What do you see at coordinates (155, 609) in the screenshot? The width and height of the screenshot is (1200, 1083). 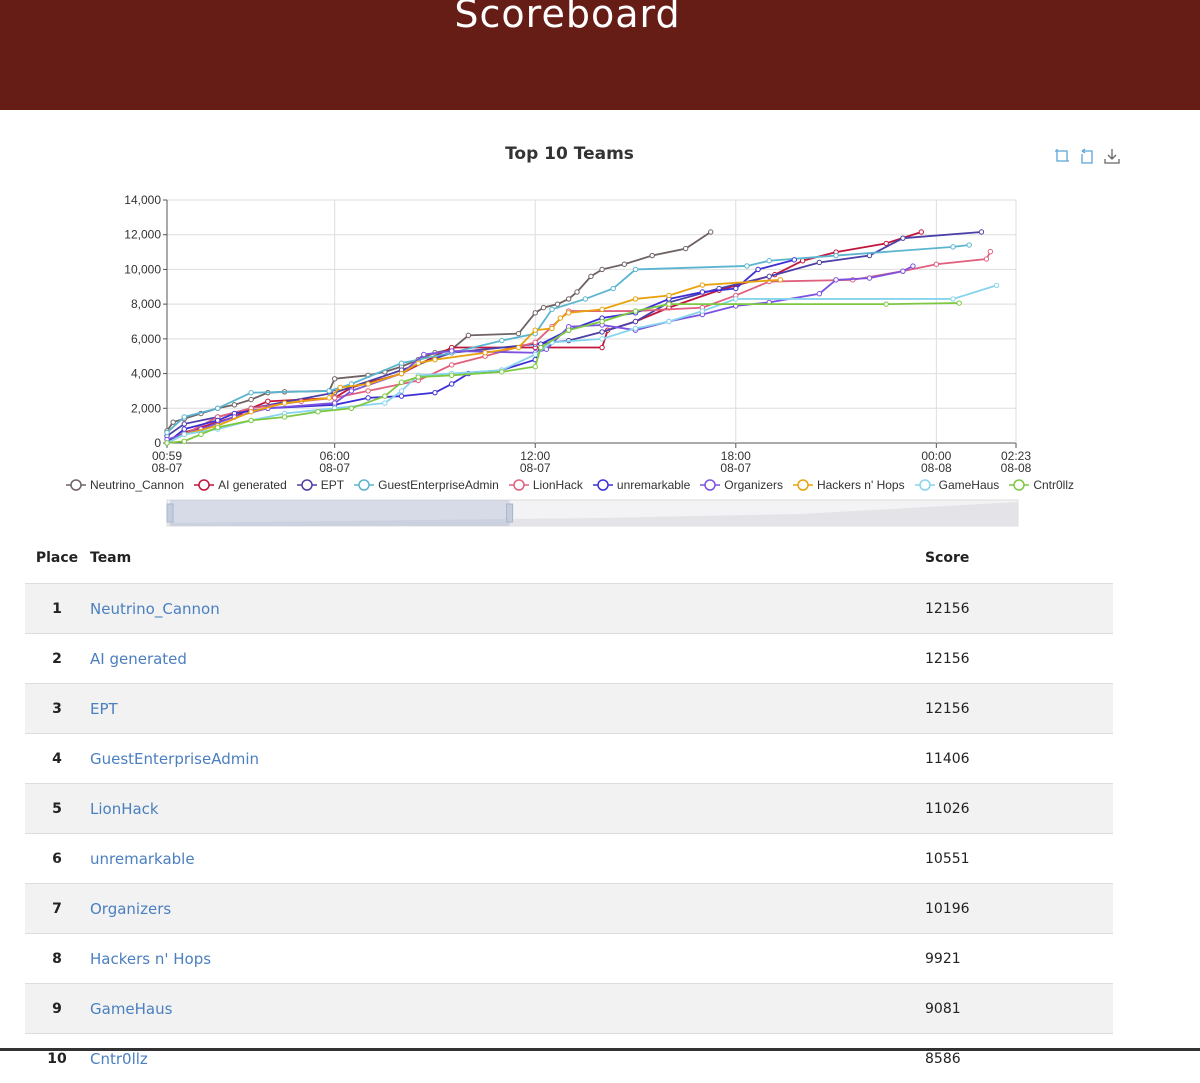 I see `team-link: Neutrino_Cannon` at bounding box center [155, 609].